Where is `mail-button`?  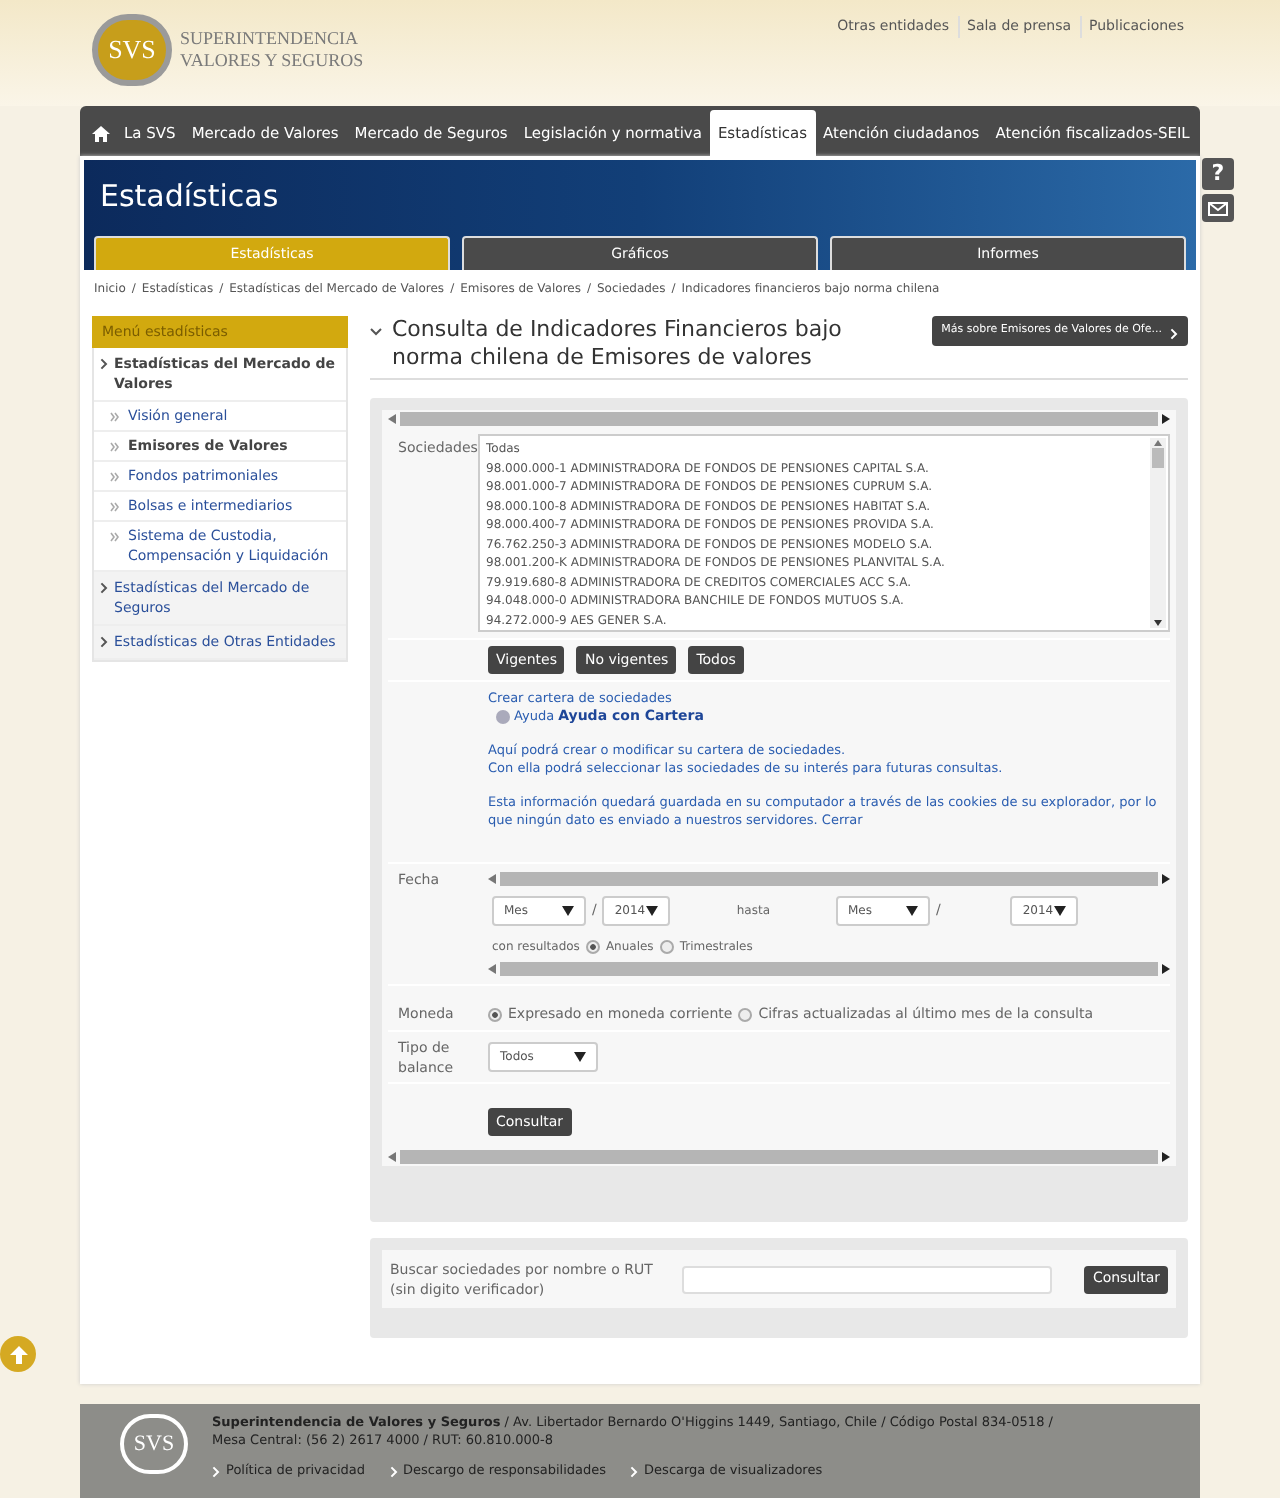 mail-button is located at coordinates (1218, 208).